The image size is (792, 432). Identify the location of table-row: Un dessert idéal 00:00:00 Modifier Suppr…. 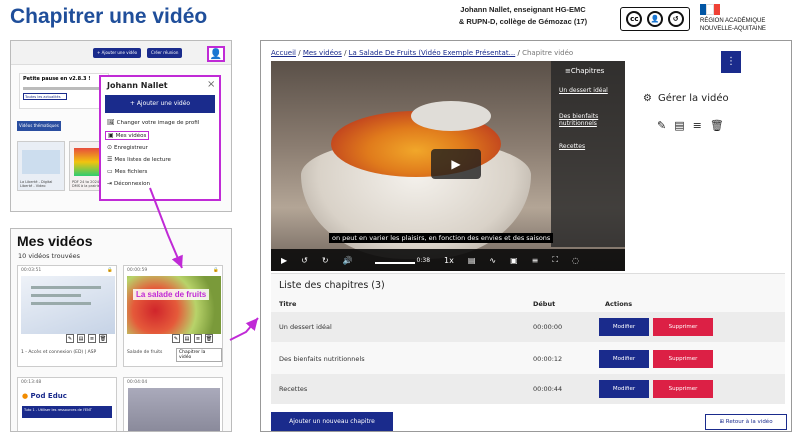
(528, 327).